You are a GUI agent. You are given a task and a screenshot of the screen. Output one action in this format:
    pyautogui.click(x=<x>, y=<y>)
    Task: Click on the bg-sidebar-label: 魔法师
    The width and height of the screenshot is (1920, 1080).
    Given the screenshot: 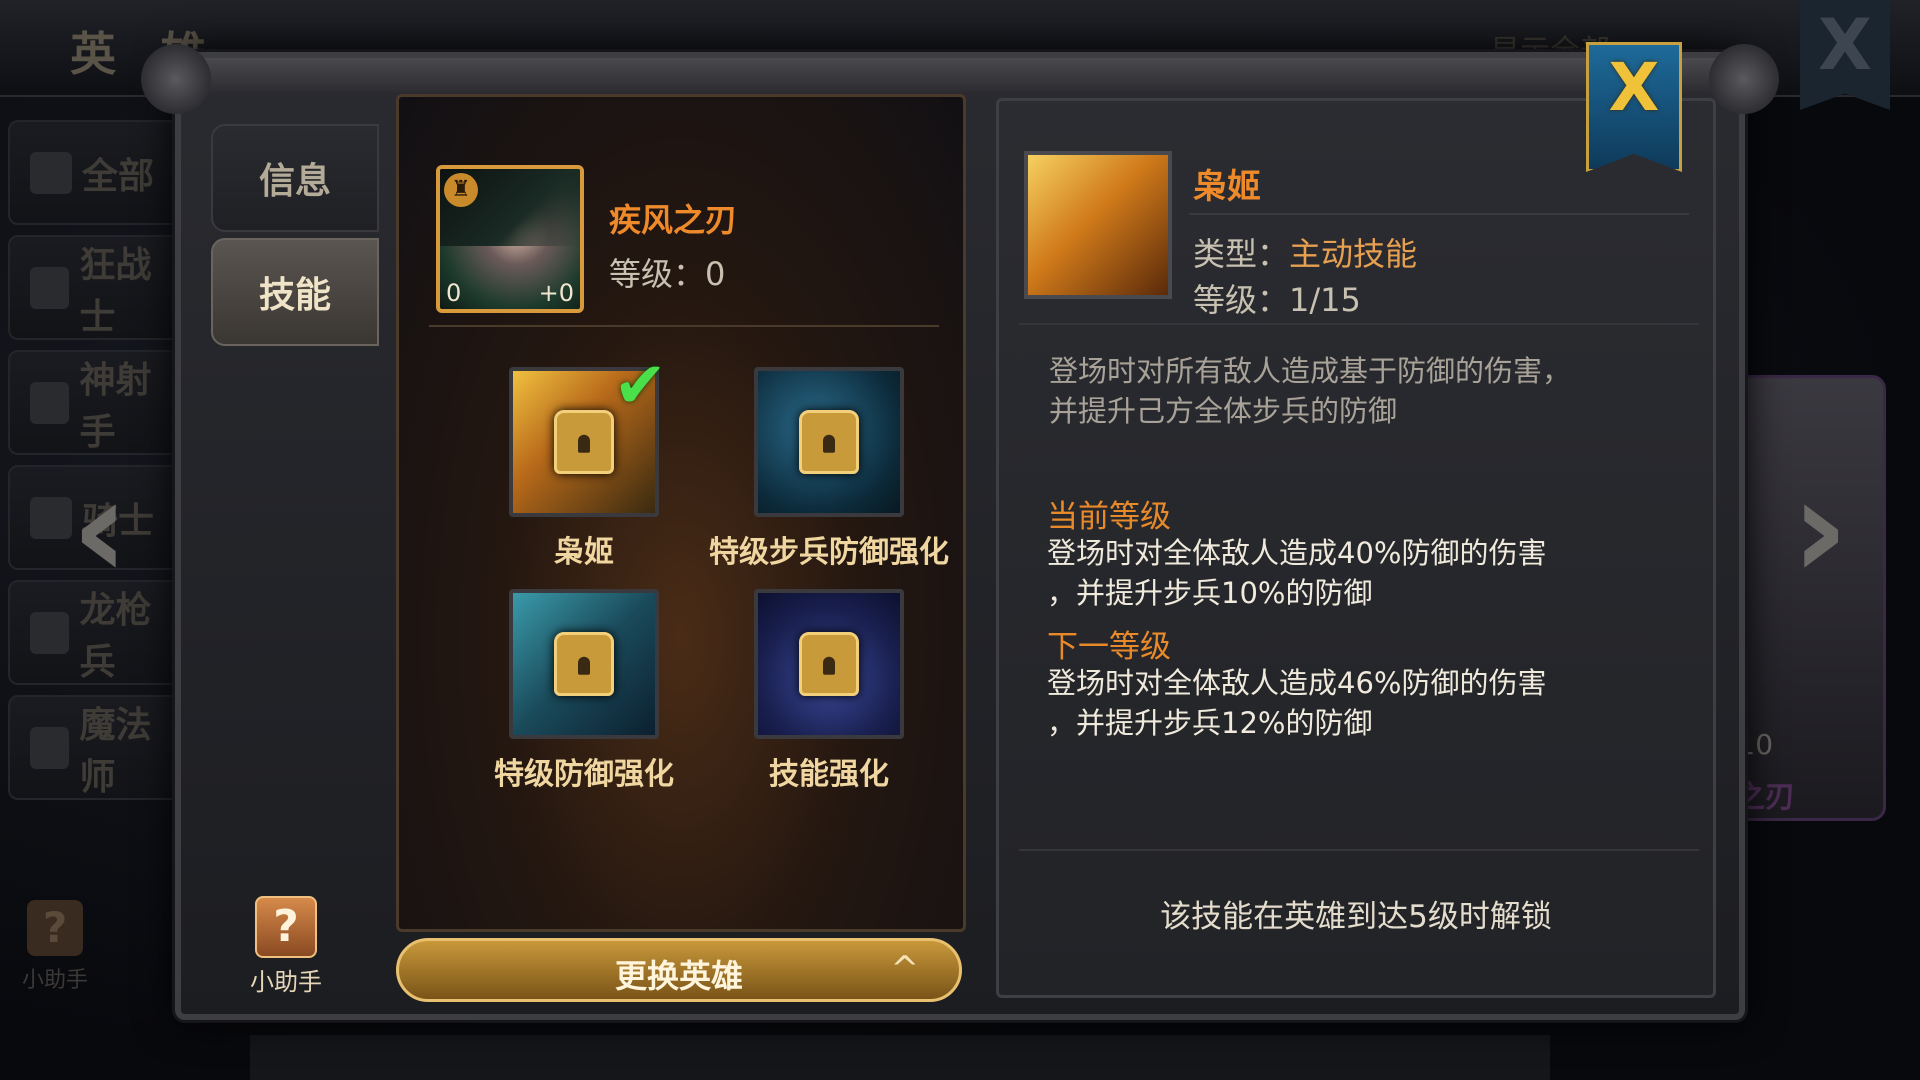 What is the action you would take?
    pyautogui.click(x=115, y=751)
    